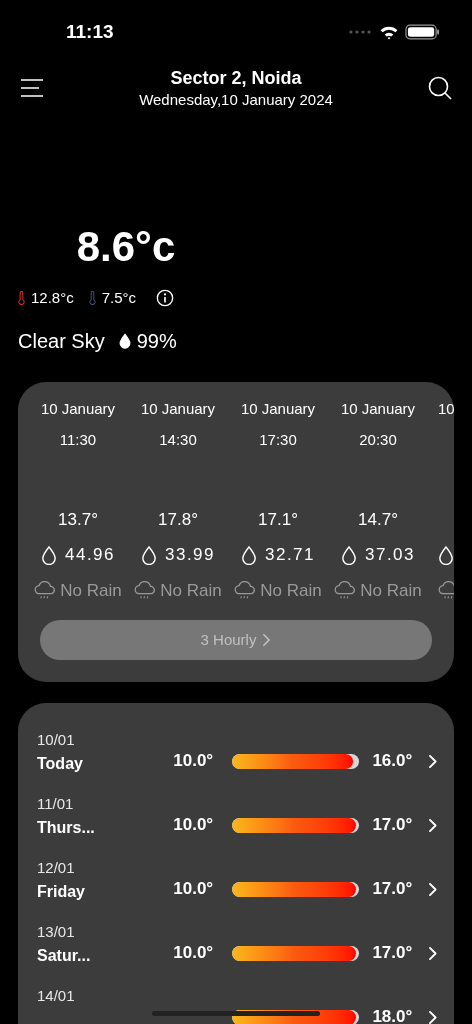 Image resolution: width=472 pixels, height=1024 pixels. I want to click on hourly-temperature: 14.7°, so click(378, 520).